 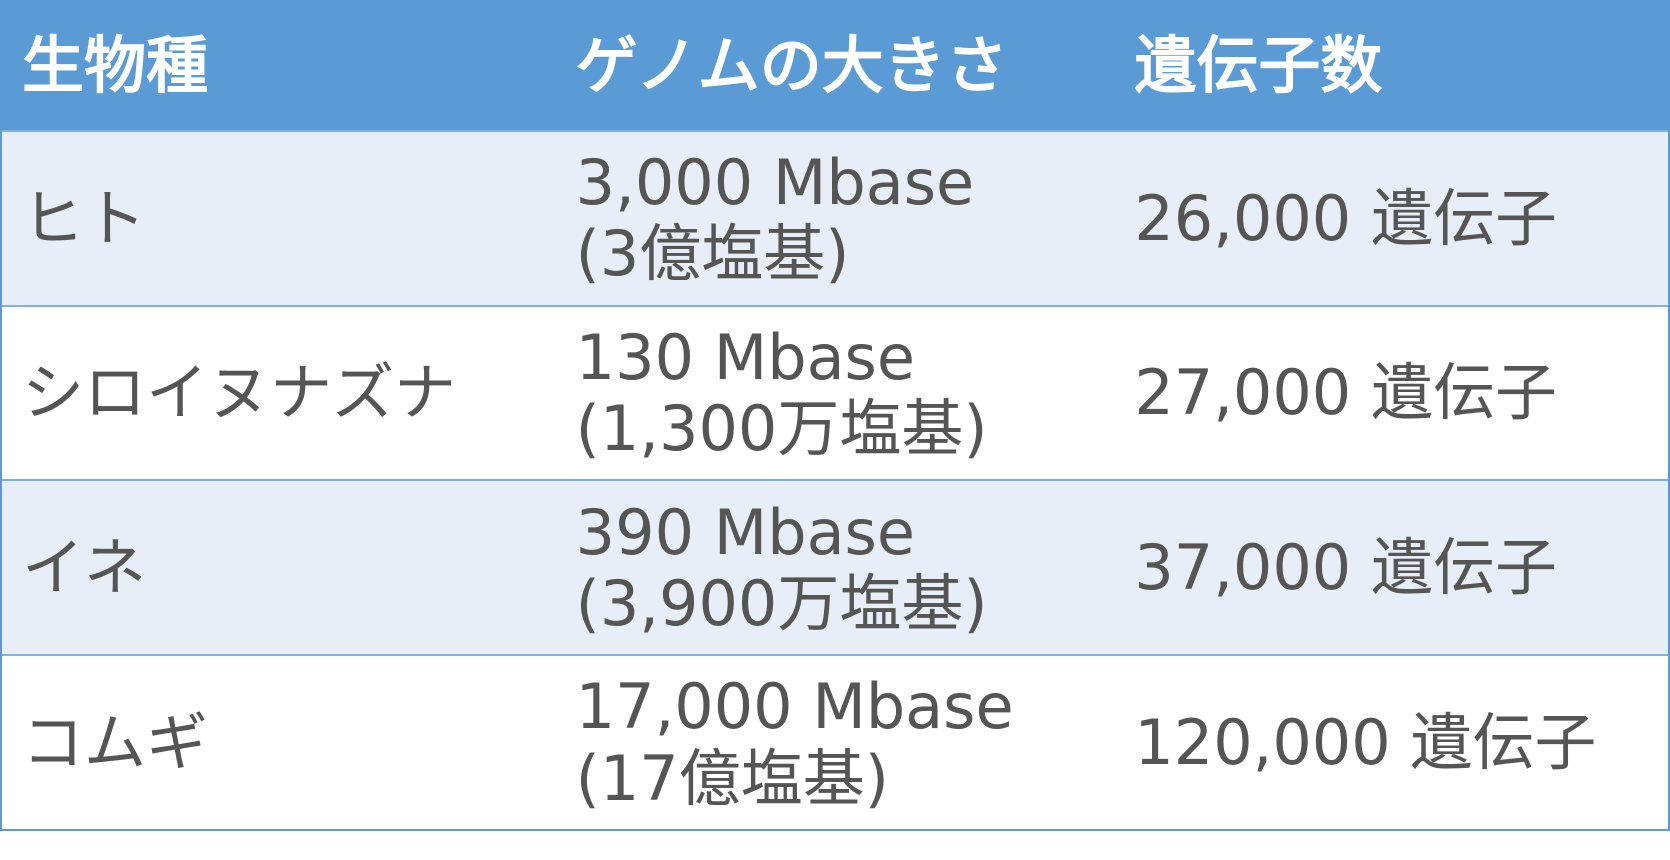 I want to click on genome-size-bases: (3,900万塩基), so click(x=781, y=603).